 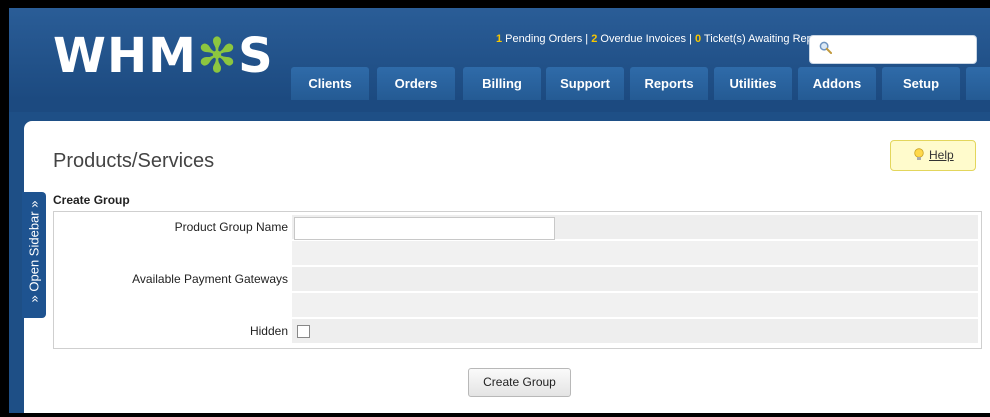 I want to click on tickets-awaiting-link: Ticket(s) Awaiting Rep, so click(x=757, y=39).